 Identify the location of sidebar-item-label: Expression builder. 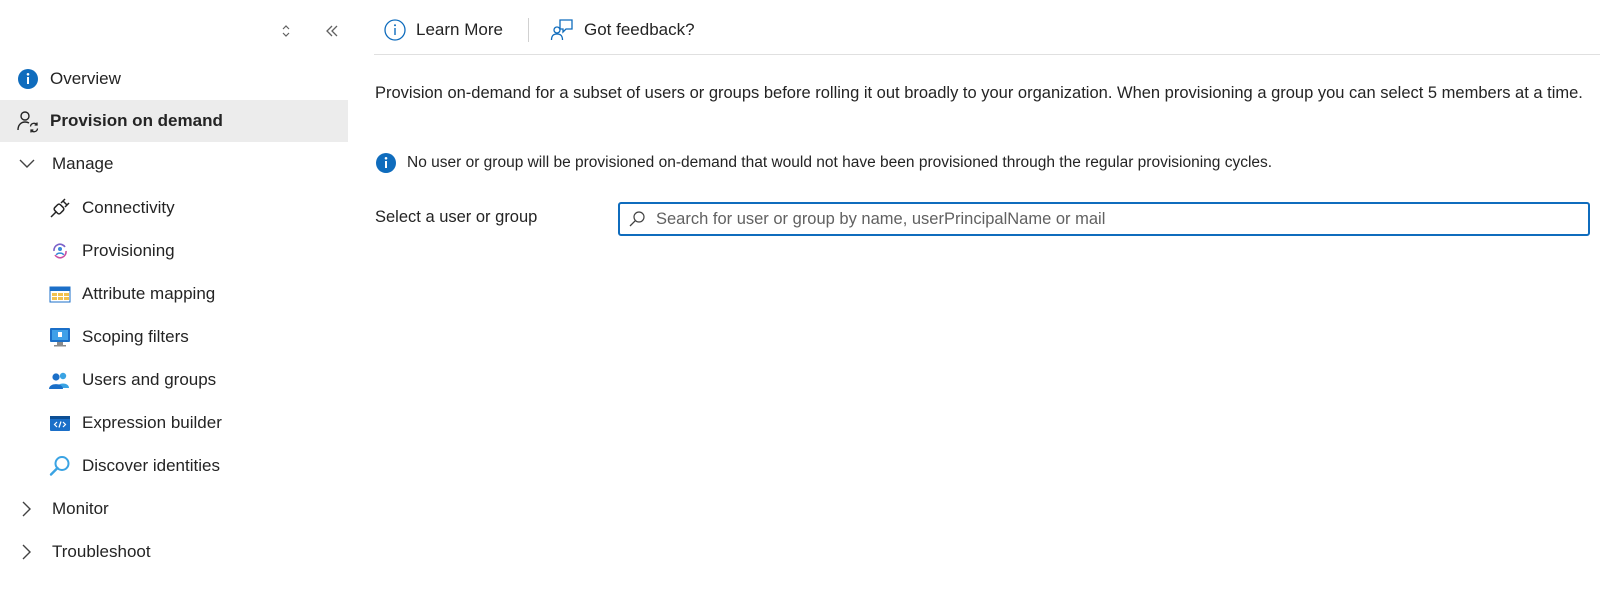
(152, 422).